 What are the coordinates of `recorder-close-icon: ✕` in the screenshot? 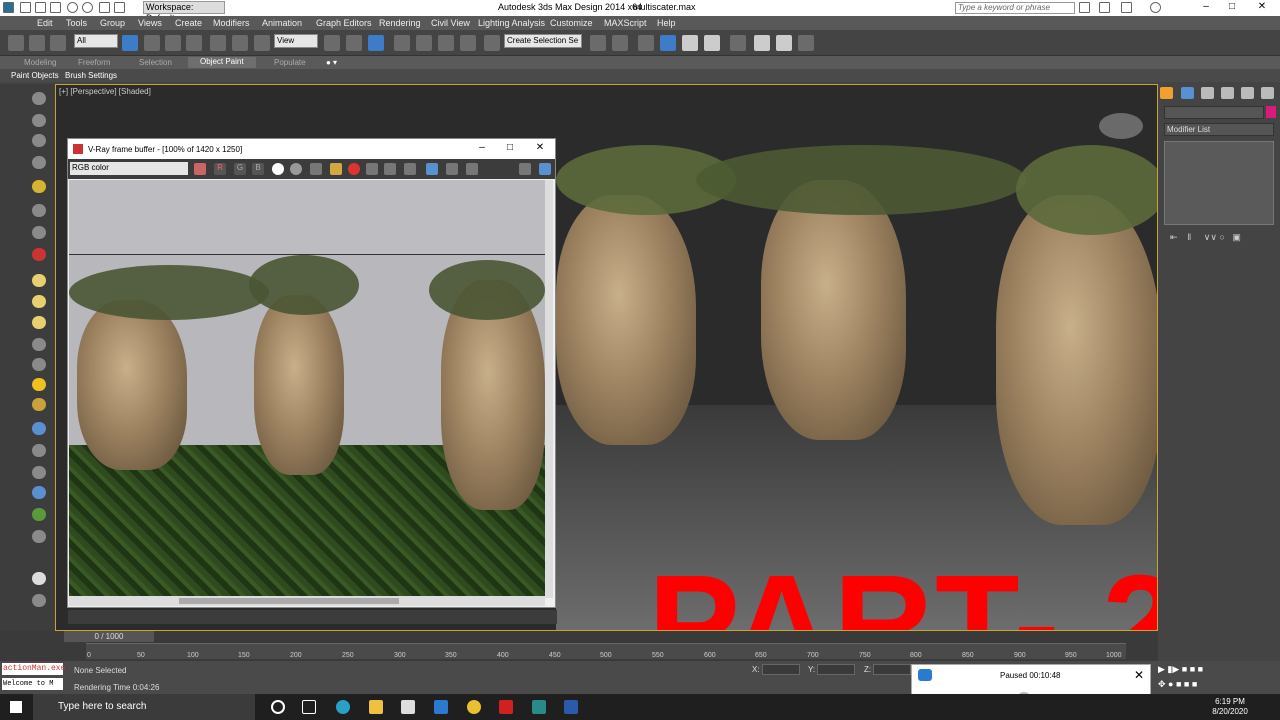 It's located at (1139, 675).